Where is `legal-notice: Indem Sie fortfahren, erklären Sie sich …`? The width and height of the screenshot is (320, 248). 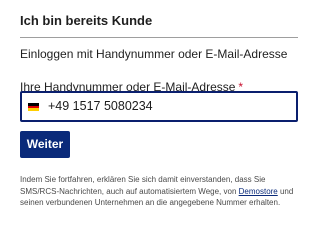 legal-notice: Indem Sie fortfahren, erklären Sie sich … is located at coordinates (160, 191).